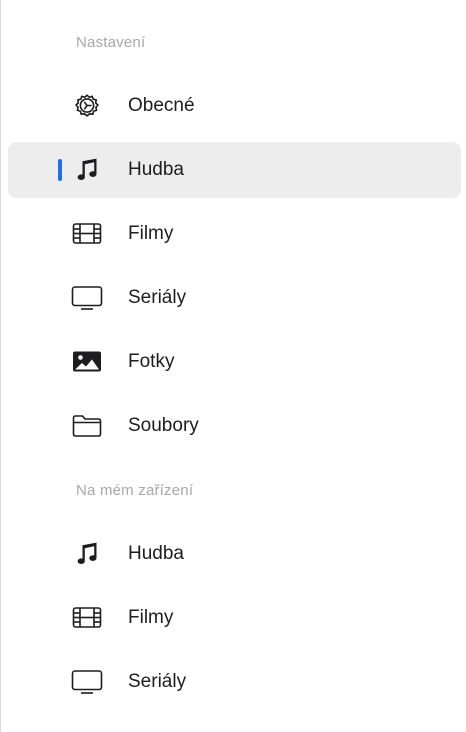 This screenshot has width=466, height=732. Describe the element at coordinates (151, 361) in the screenshot. I see `sidebar-item-label: Fotky` at that location.